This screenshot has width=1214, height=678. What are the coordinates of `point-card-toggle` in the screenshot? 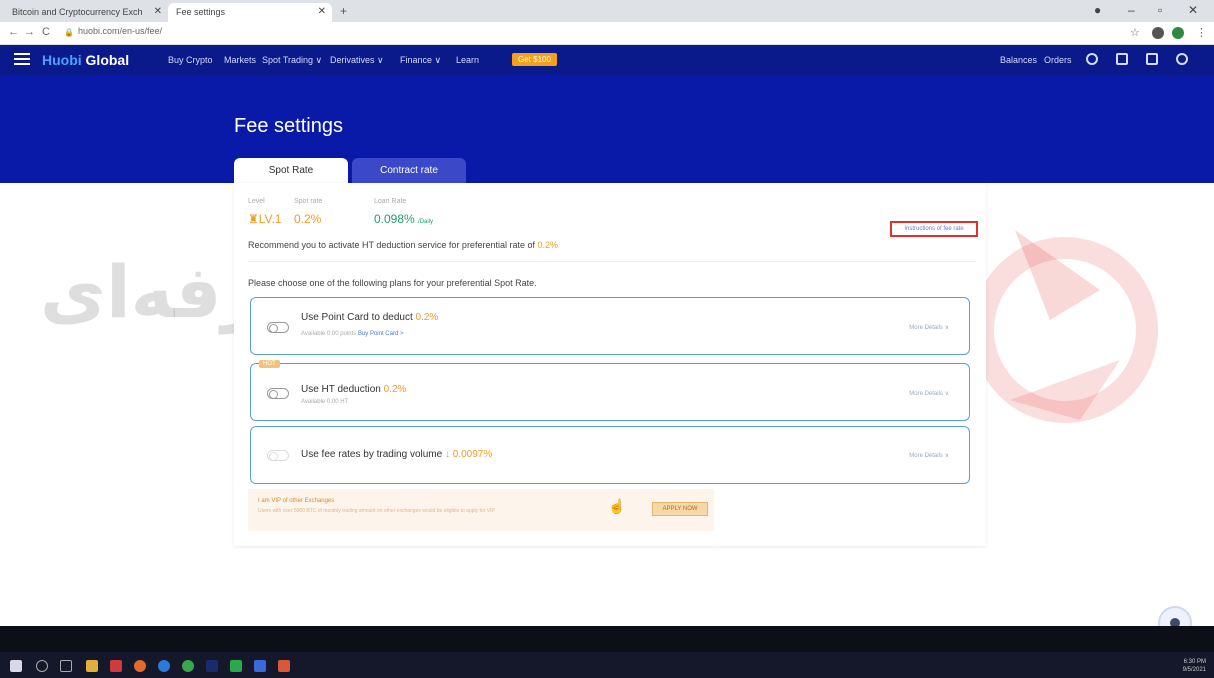 It's located at (278, 327).